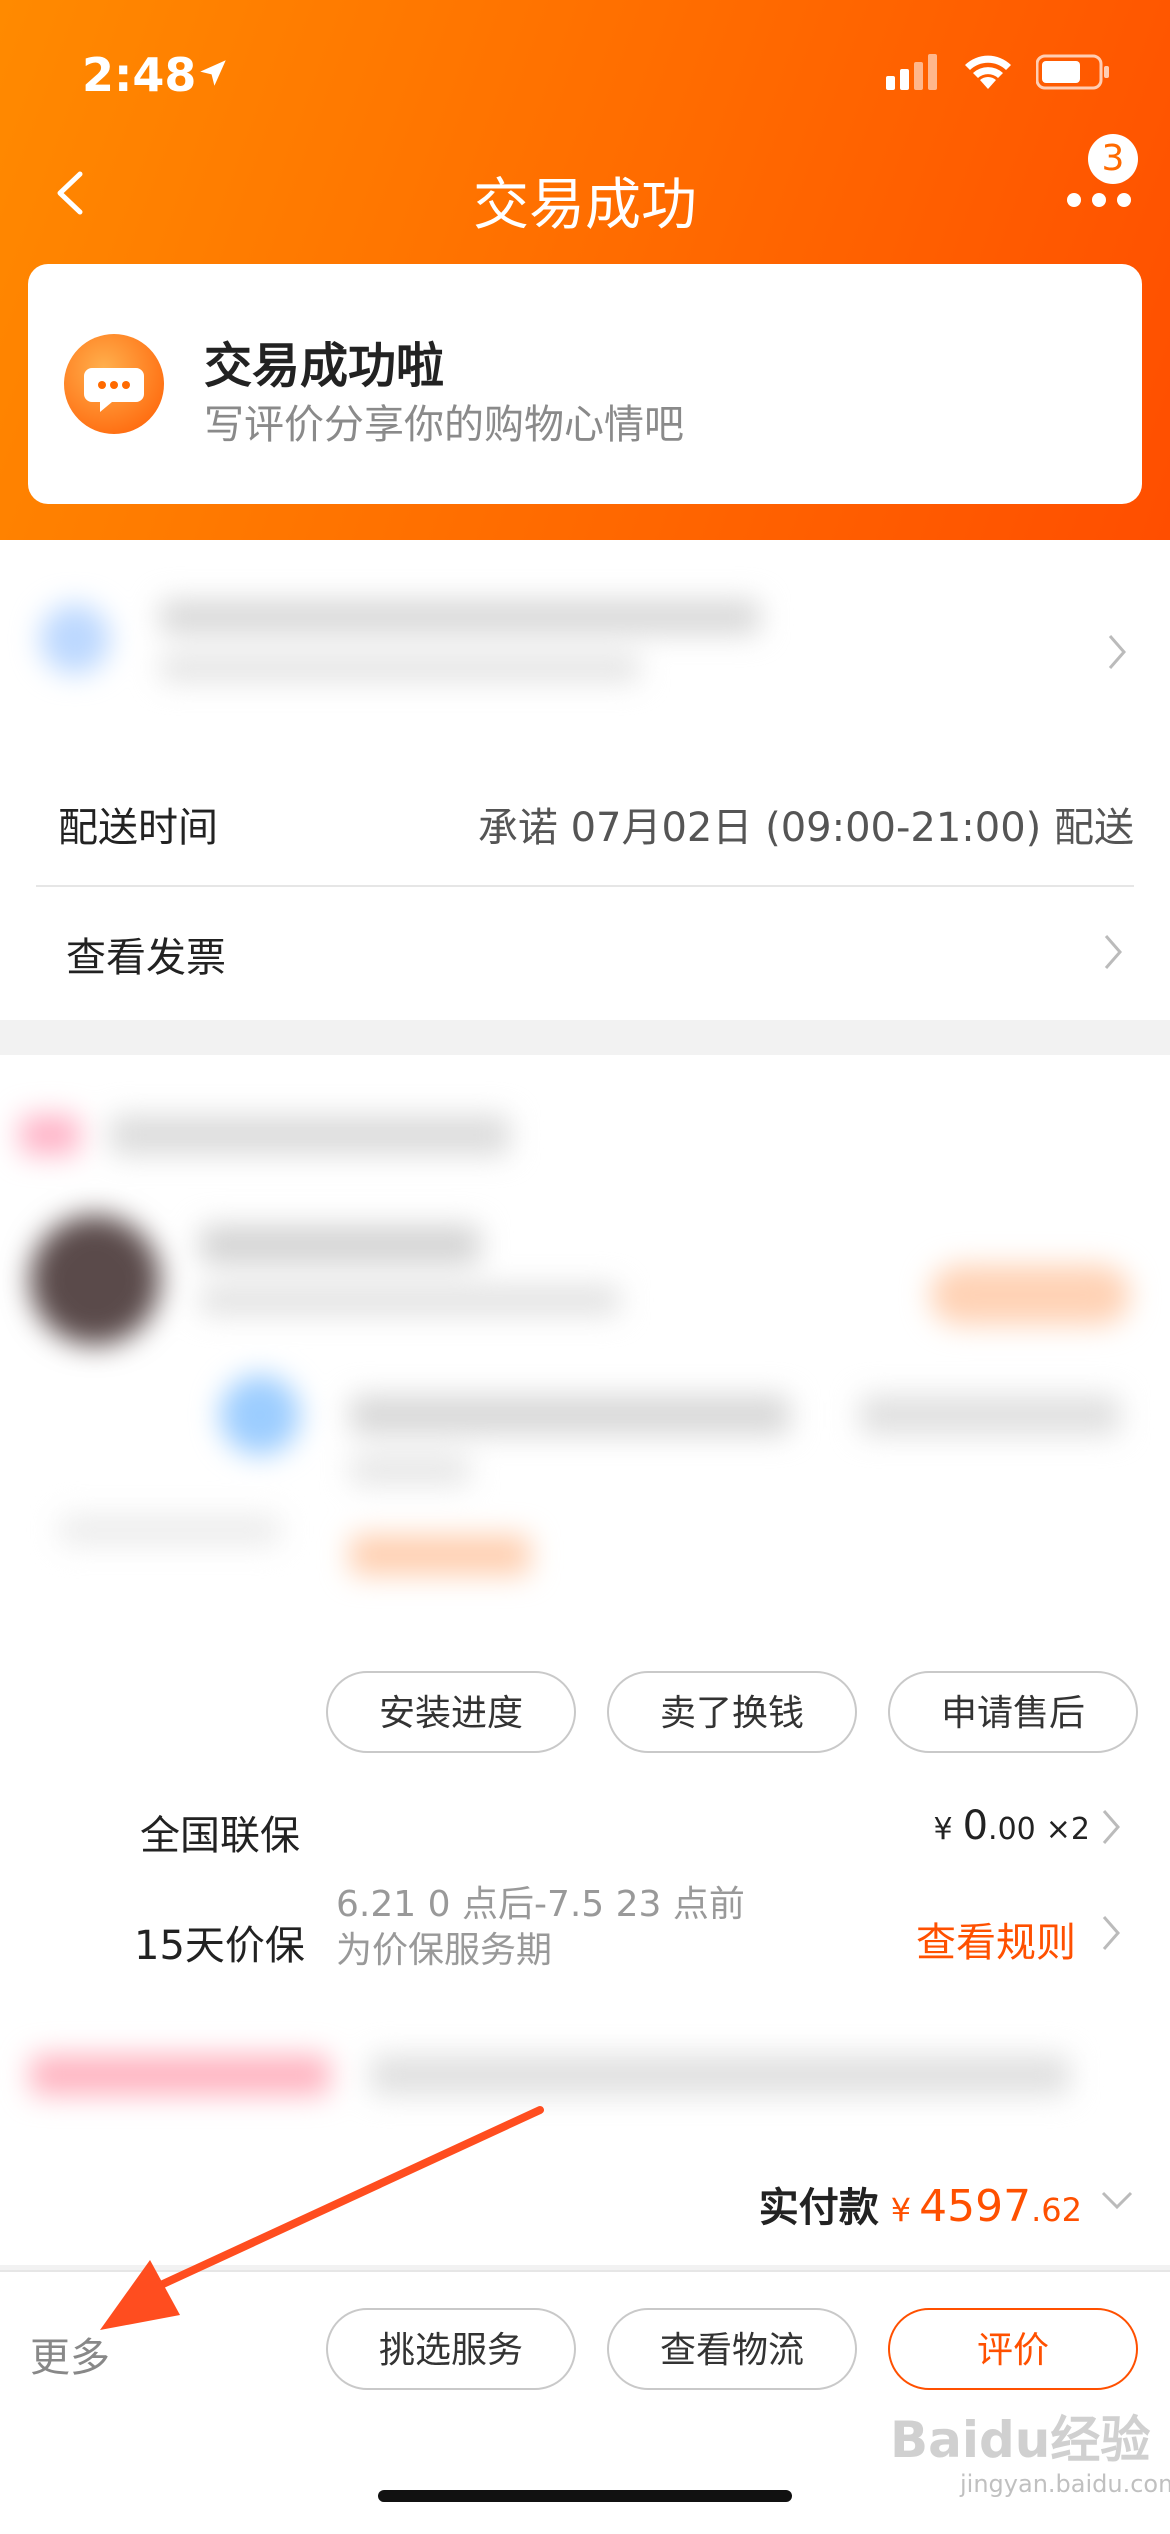 This screenshot has width=1170, height=2534. Describe the element at coordinates (911, 72) in the screenshot. I see `cellular-signal-icon` at that location.